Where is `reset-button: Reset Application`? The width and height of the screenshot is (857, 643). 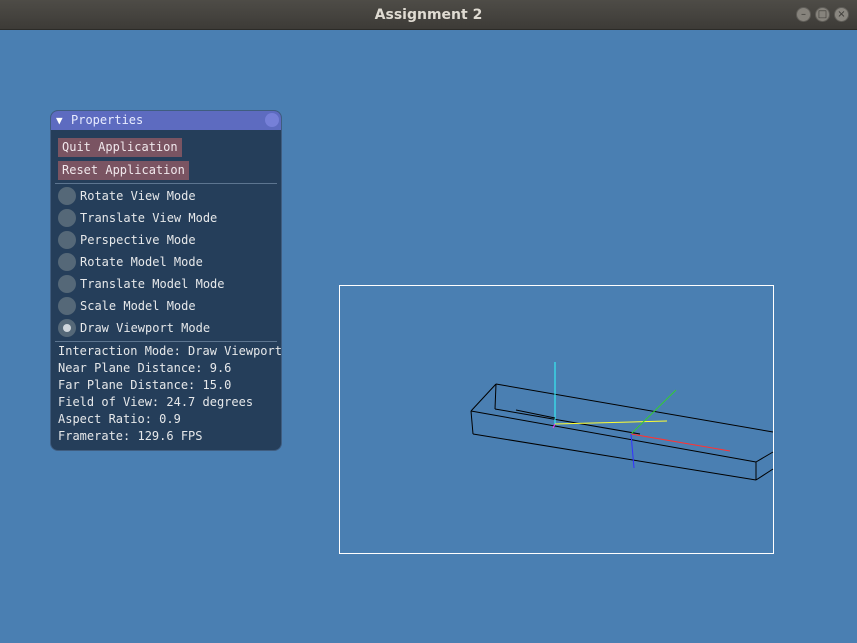 reset-button: Reset Application is located at coordinates (123, 170).